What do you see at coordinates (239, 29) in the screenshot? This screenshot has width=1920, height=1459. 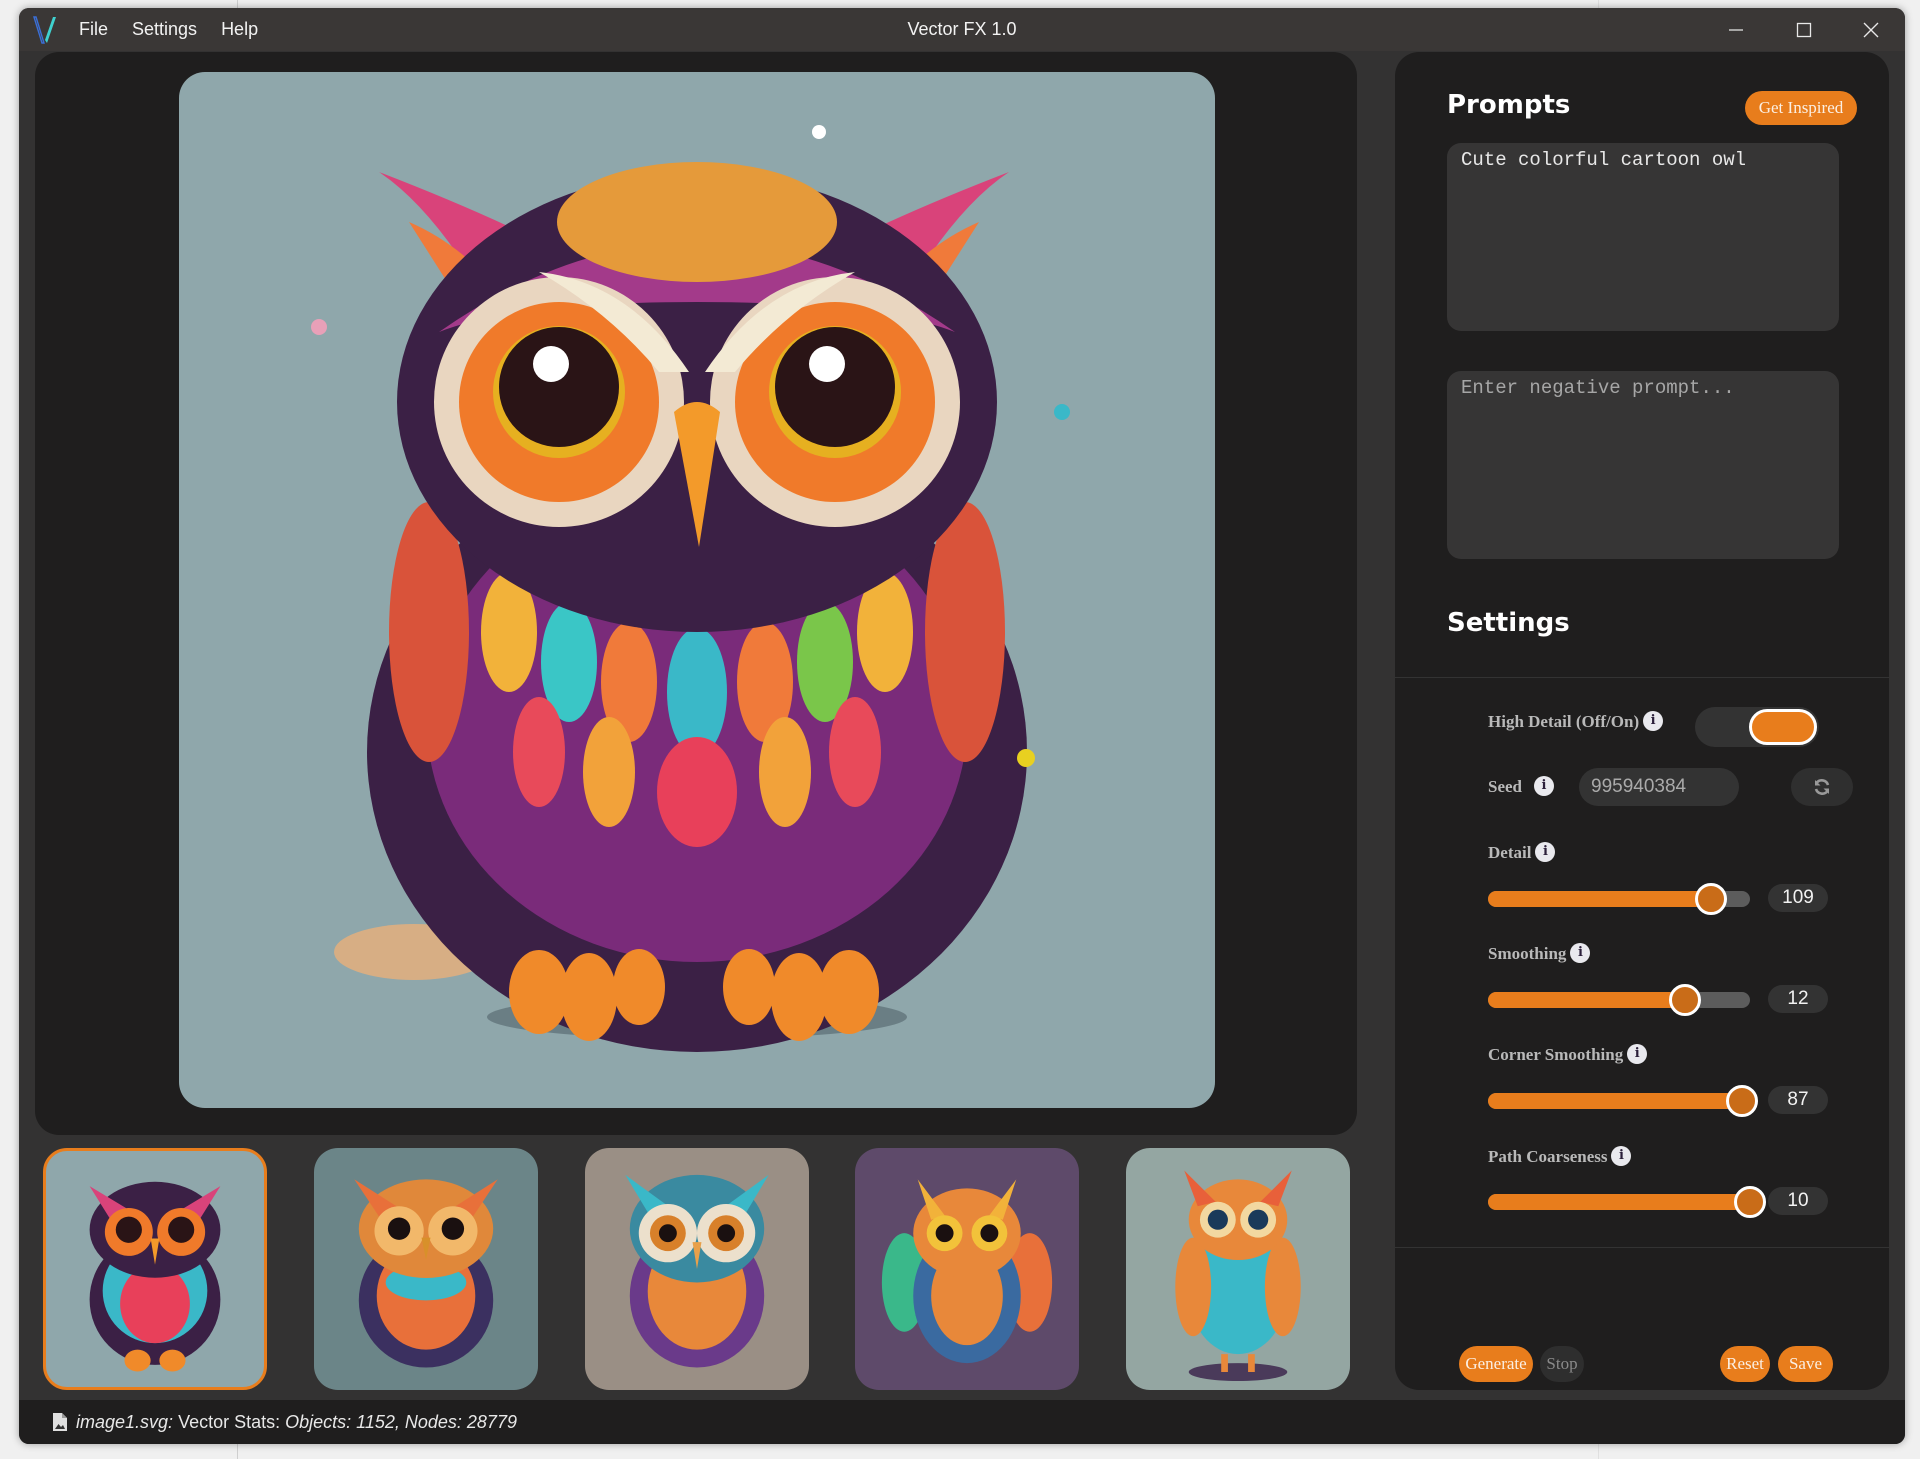 I see `menu-help: Help` at bounding box center [239, 29].